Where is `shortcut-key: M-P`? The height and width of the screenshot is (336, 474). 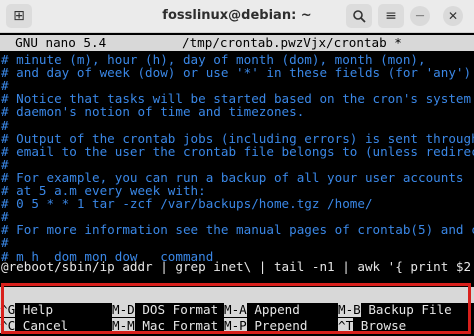 shortcut-key: M-P is located at coordinates (235, 325).